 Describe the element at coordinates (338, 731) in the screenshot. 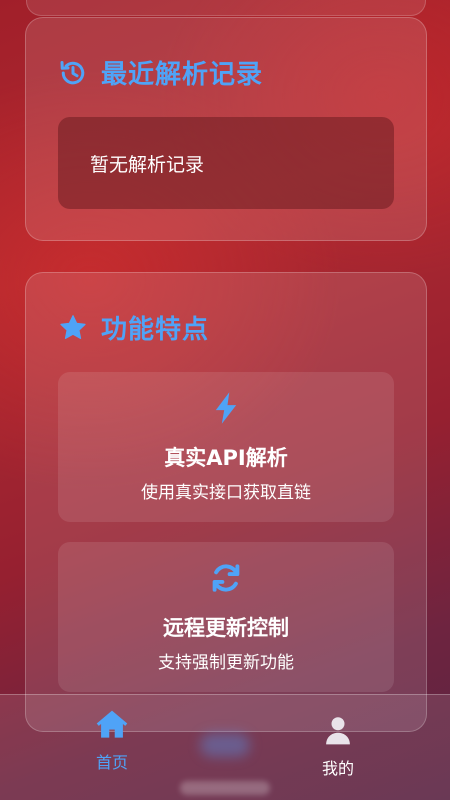

I see `user-icon` at that location.